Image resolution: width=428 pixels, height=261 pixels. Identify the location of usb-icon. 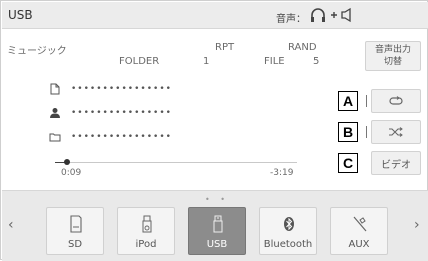
(218, 224).